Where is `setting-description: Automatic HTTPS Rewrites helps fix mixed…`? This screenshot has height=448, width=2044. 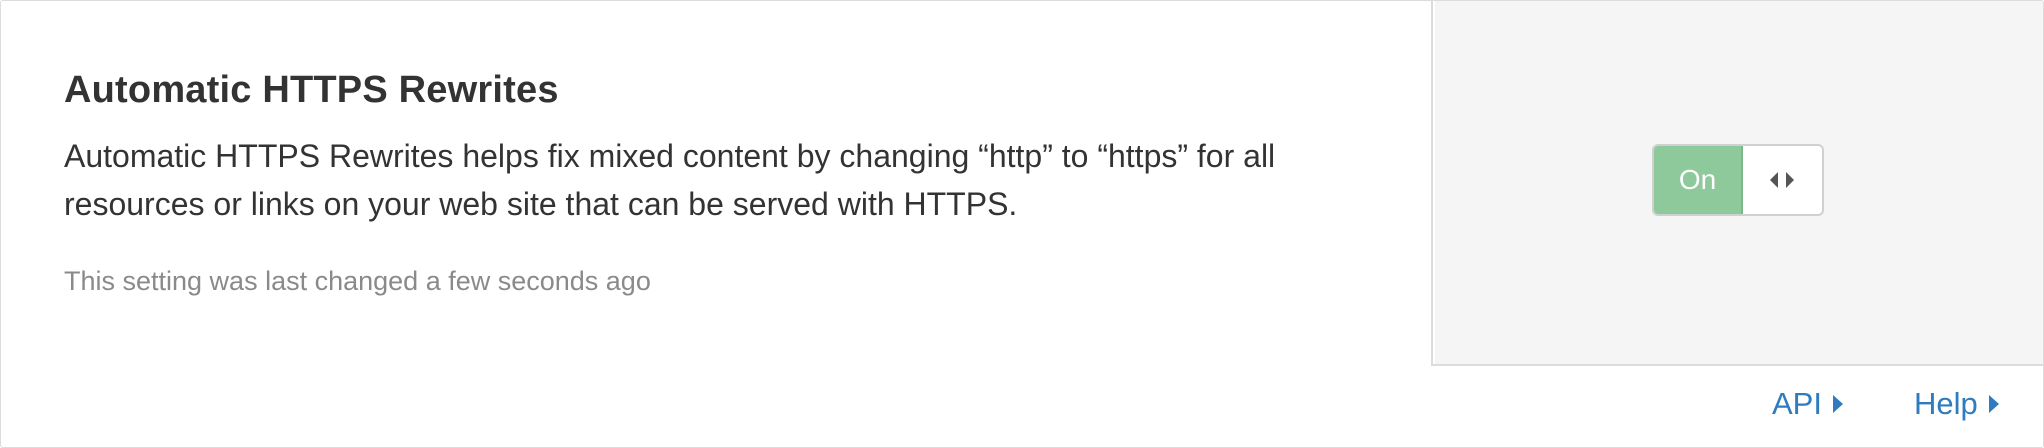
setting-description: Automatic HTTPS Rewrites helps fix mixed… is located at coordinates (670, 180).